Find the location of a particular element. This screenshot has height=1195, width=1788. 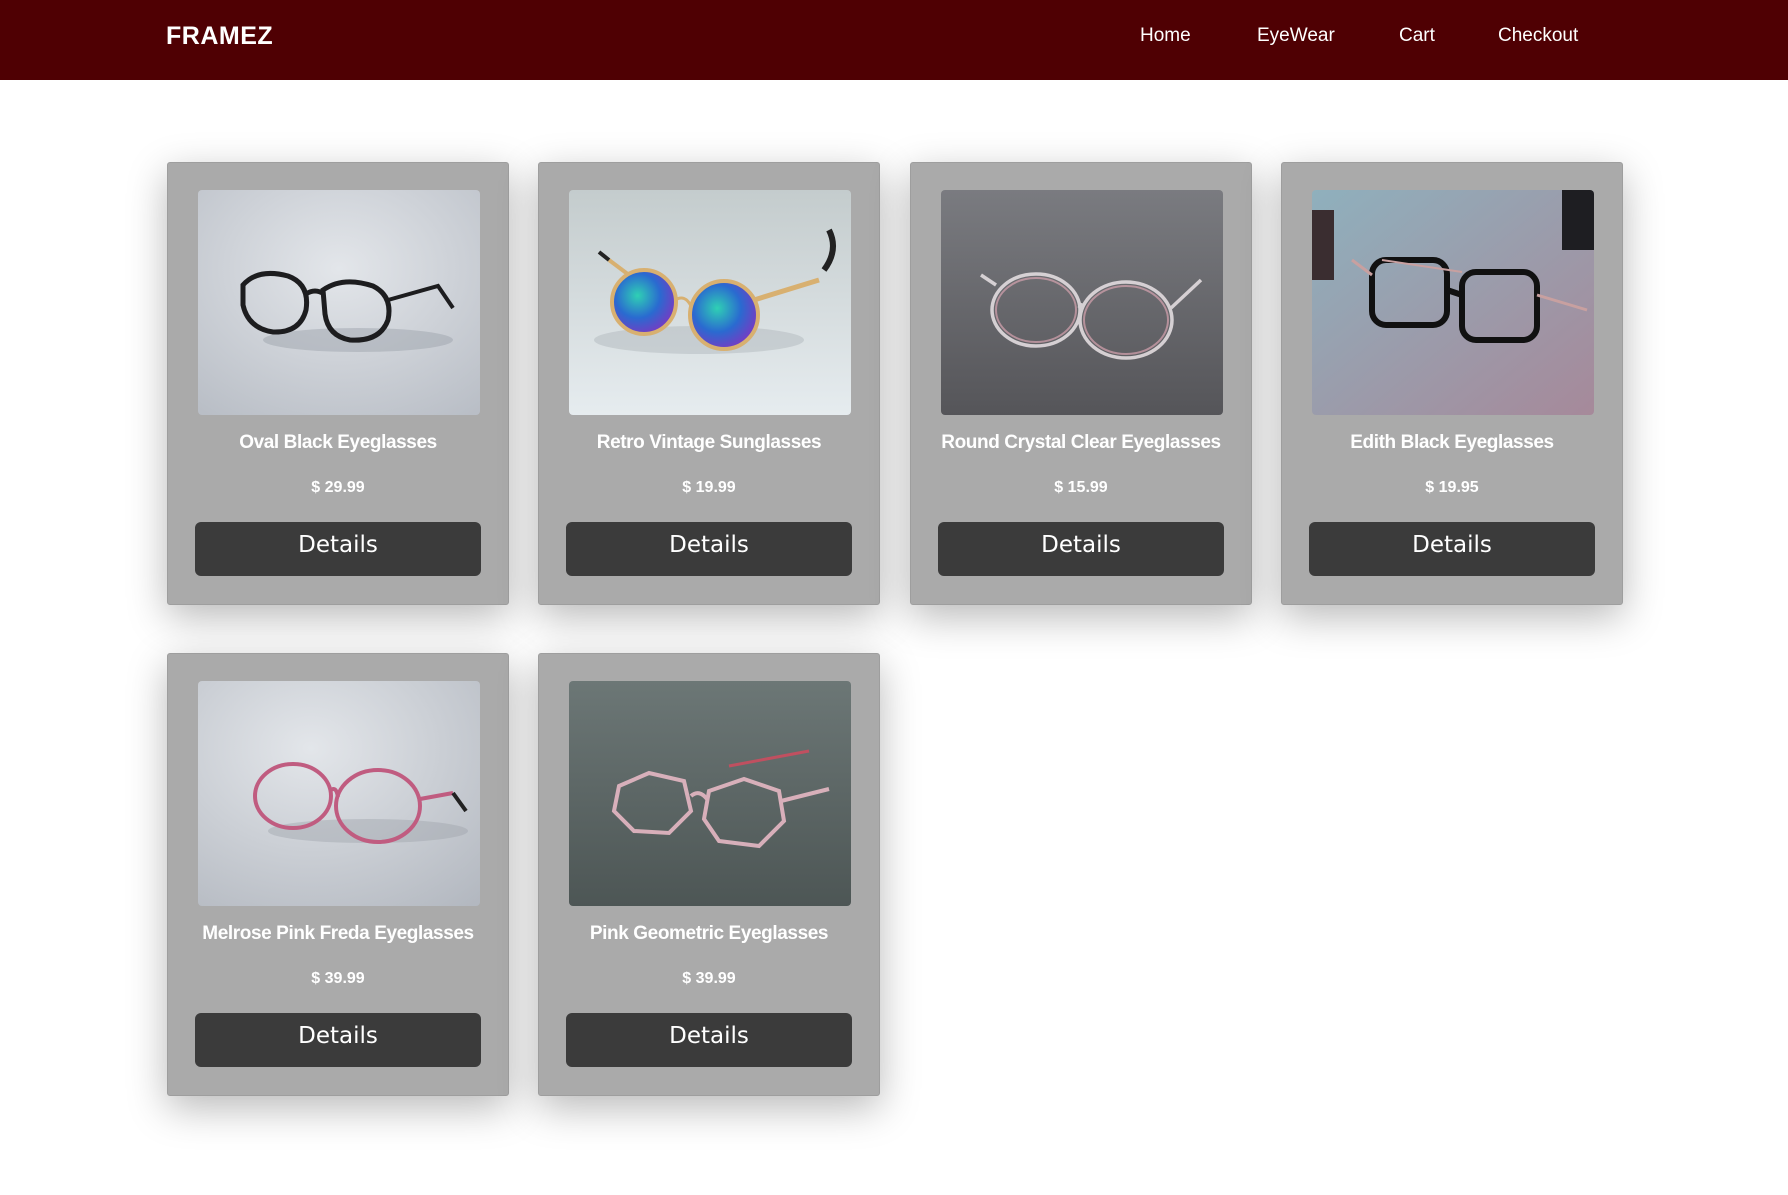

product-price: $ 19.95 is located at coordinates (1452, 487).